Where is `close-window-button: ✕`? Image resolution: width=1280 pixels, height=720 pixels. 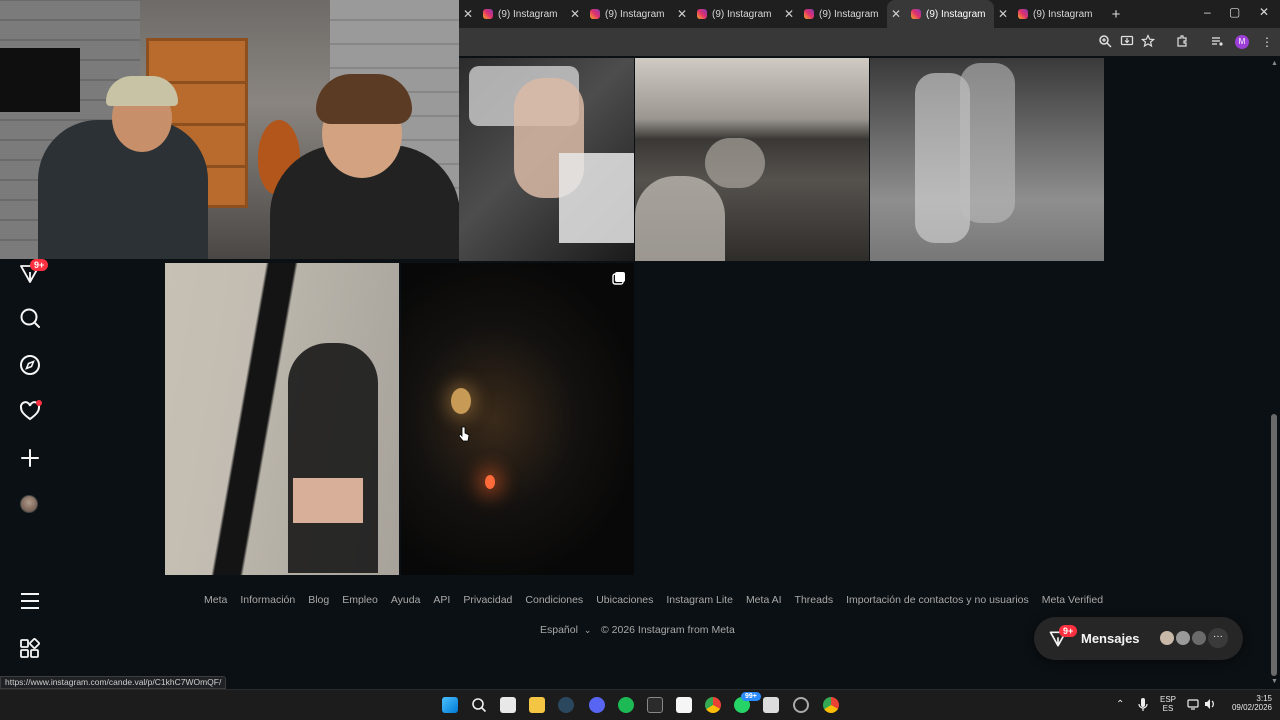 close-window-button: ✕ is located at coordinates (1264, 12).